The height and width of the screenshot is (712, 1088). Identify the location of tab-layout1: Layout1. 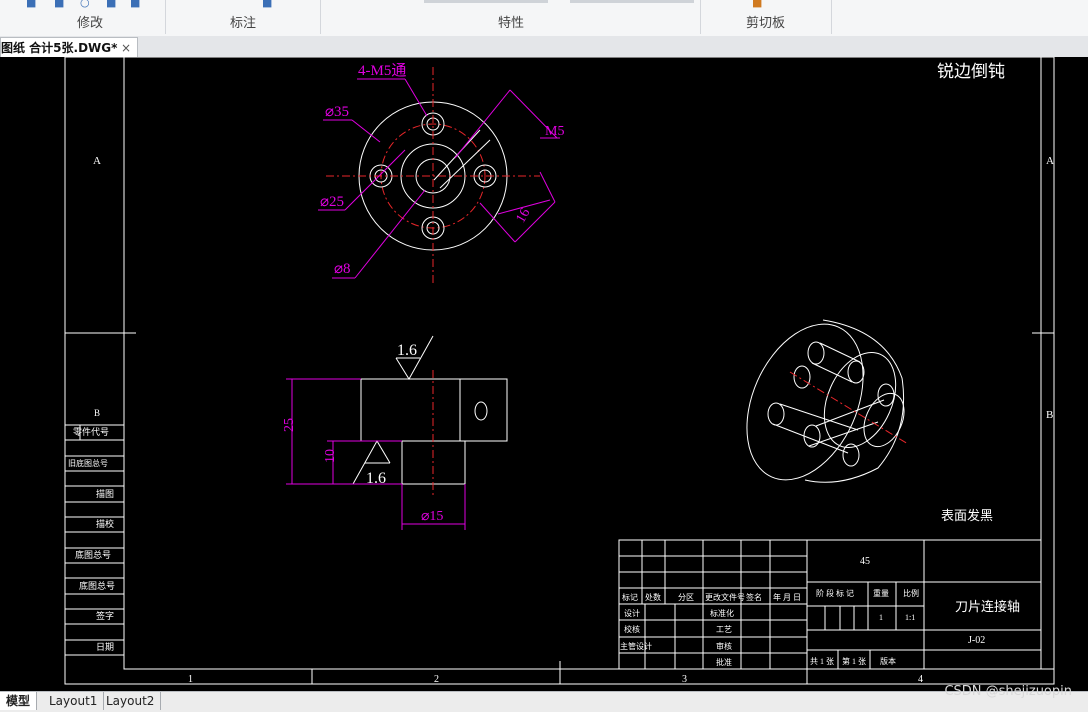
(74, 701).